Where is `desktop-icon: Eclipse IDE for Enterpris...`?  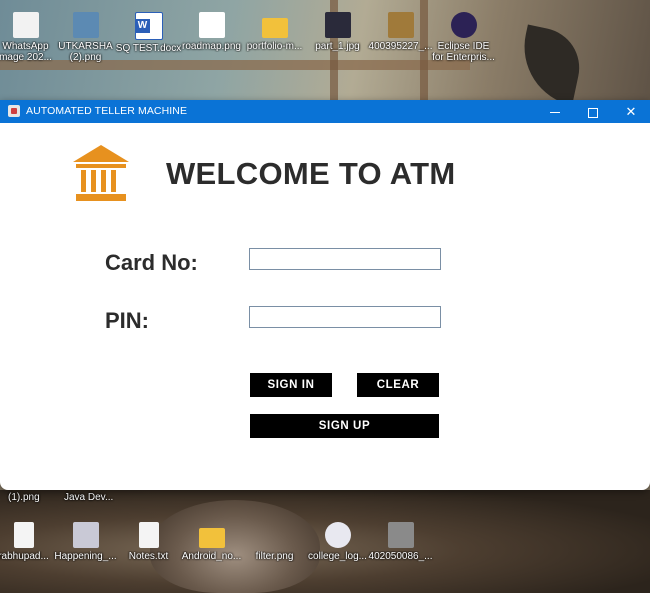 desktop-icon: Eclipse IDE for Enterpris... is located at coordinates (463, 37).